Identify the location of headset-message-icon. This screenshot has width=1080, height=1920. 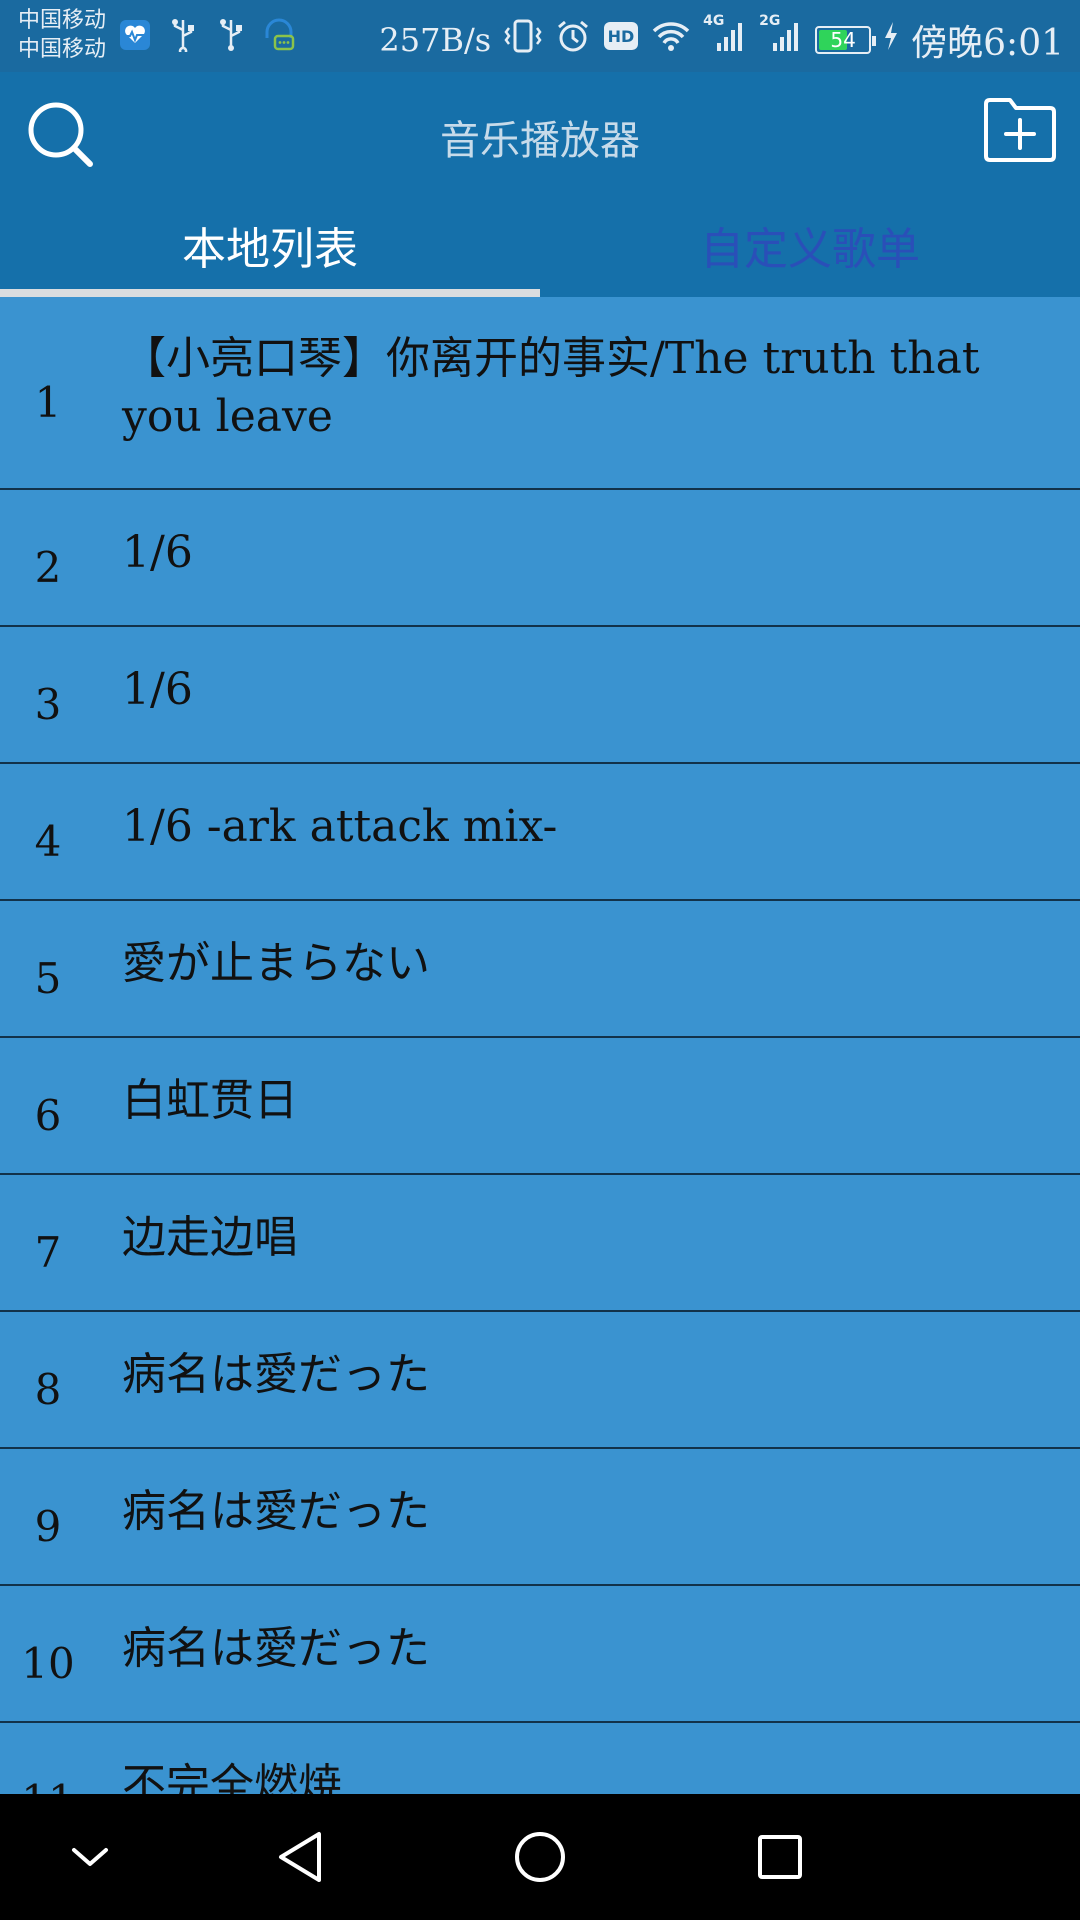
(279, 35).